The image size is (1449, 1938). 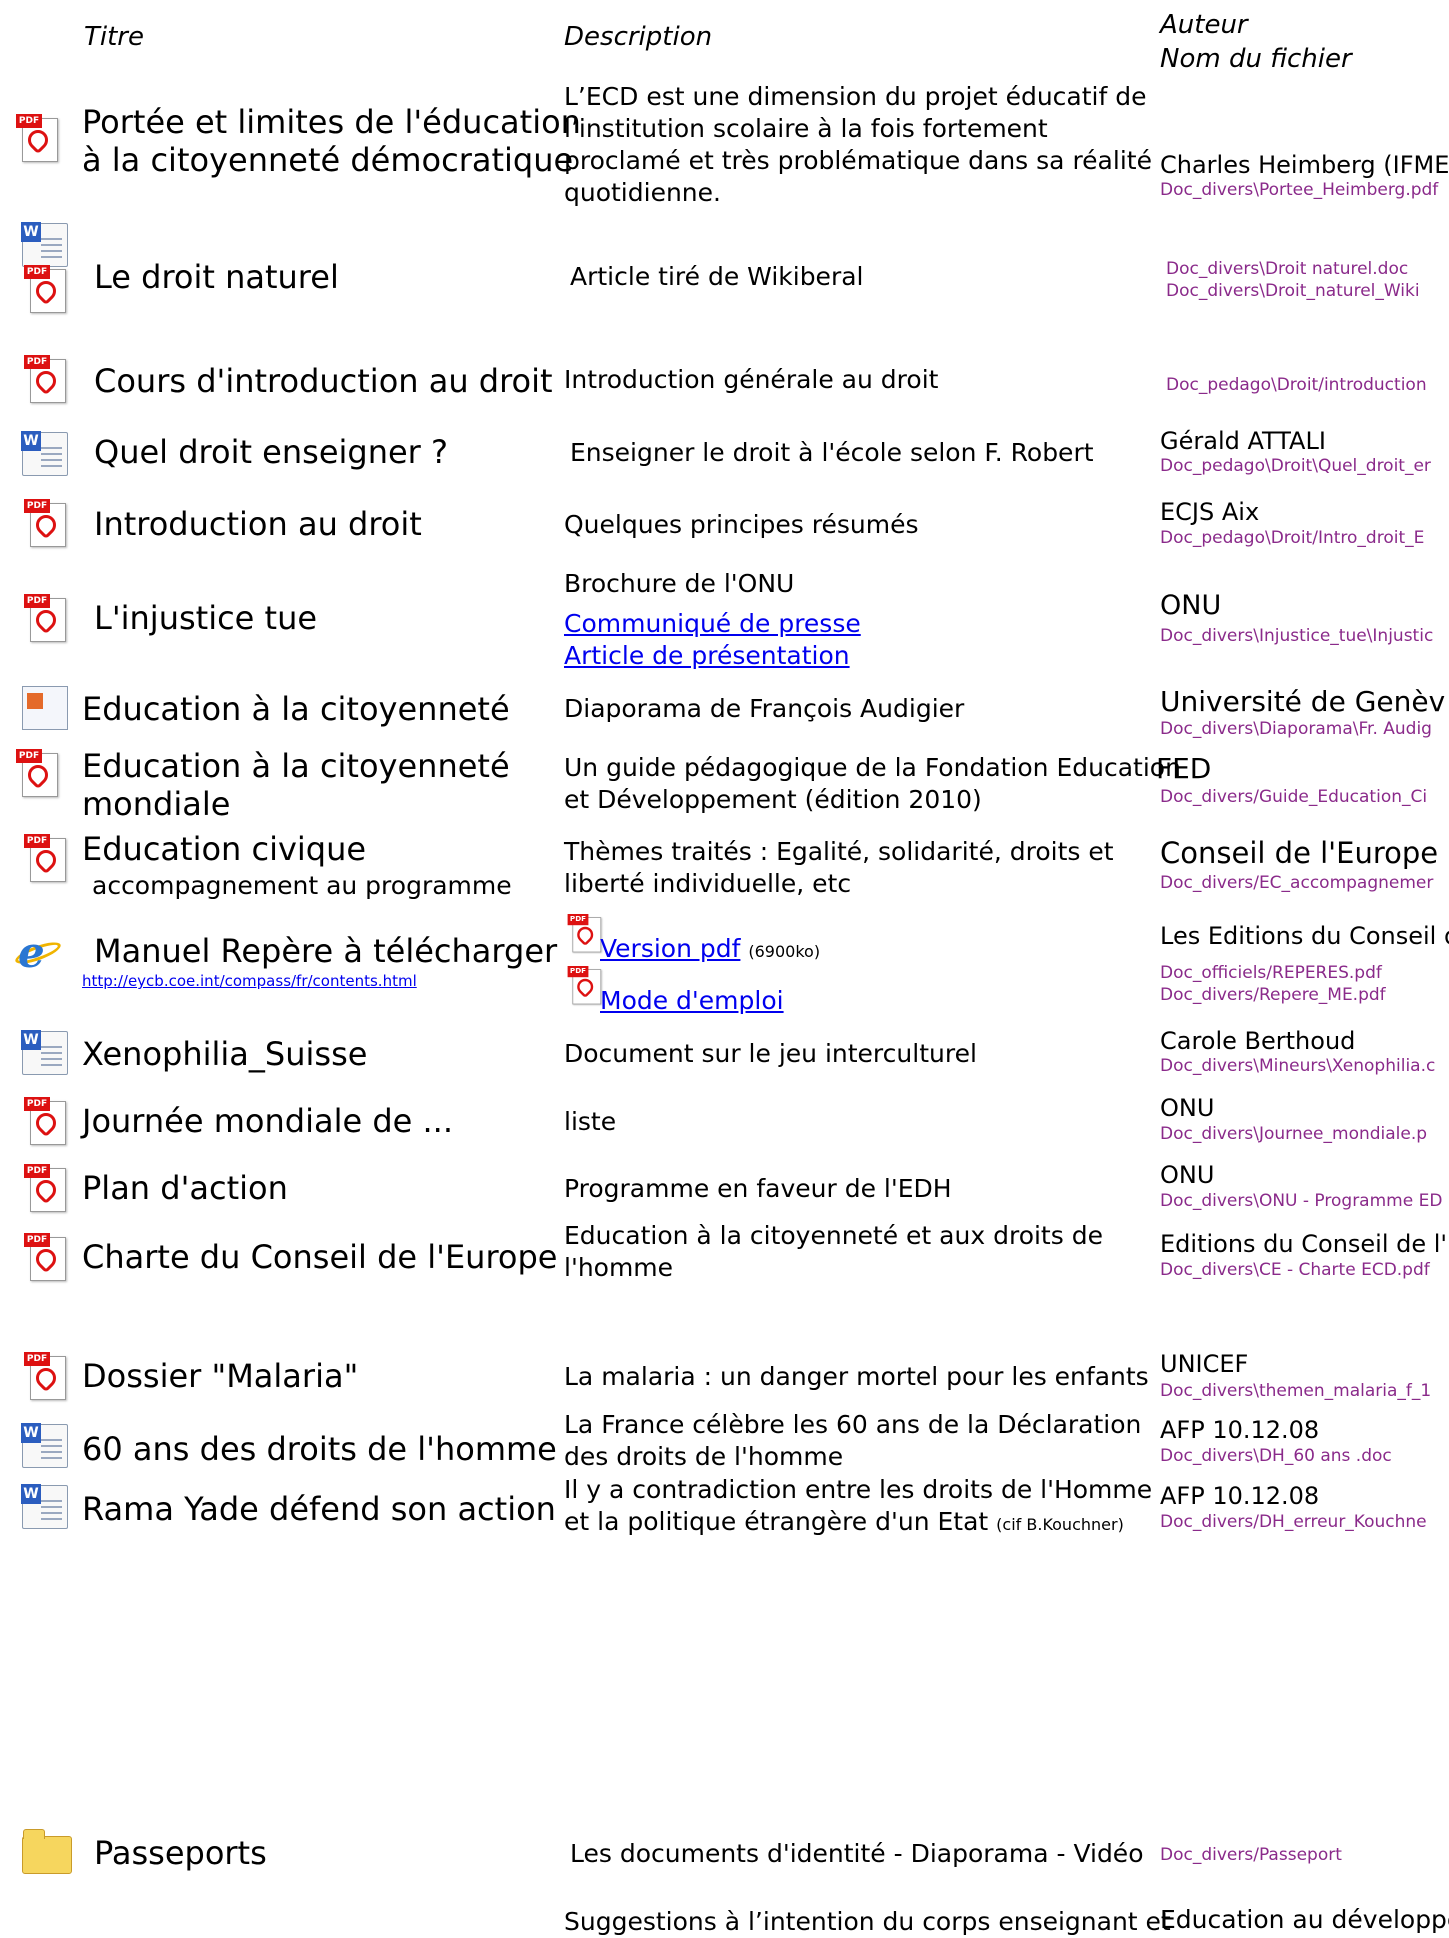 I want to click on doc-description: Document sur le jeu interculturel, so click(x=770, y=1053).